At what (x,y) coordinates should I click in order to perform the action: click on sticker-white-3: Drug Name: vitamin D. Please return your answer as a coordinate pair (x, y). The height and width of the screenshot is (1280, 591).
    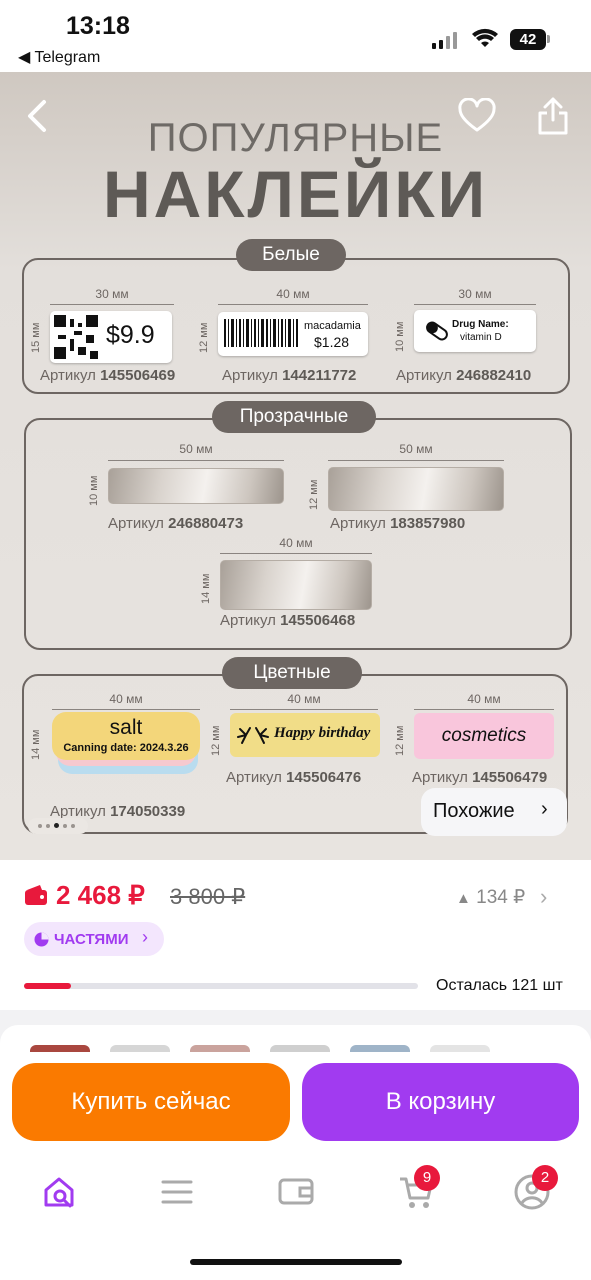
    Looking at the image, I should click on (475, 331).